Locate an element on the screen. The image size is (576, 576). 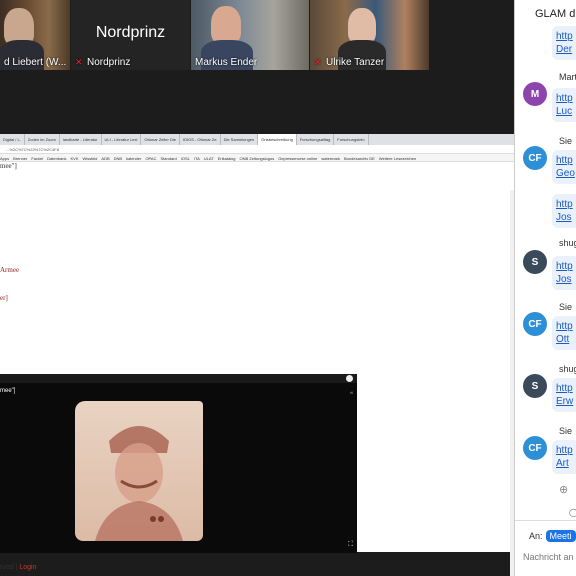
bookmark: Fackel is located at coordinates (37, 158).